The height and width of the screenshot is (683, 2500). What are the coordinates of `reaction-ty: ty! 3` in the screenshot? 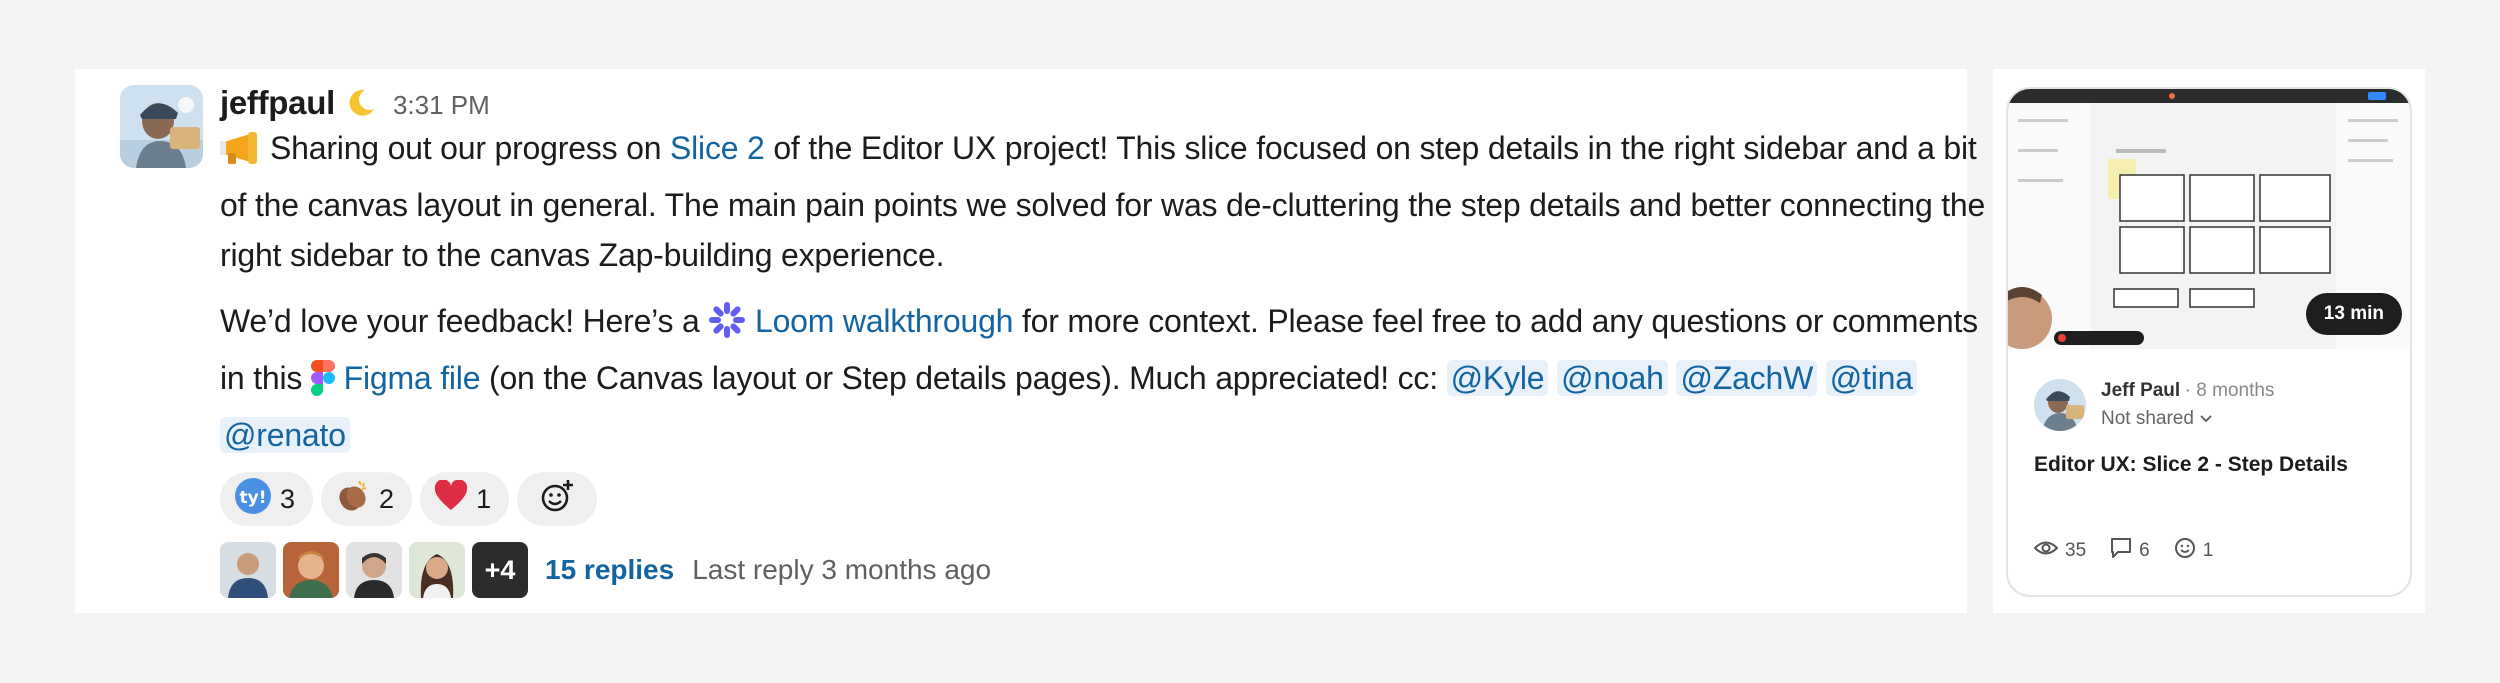 It's located at (267, 499).